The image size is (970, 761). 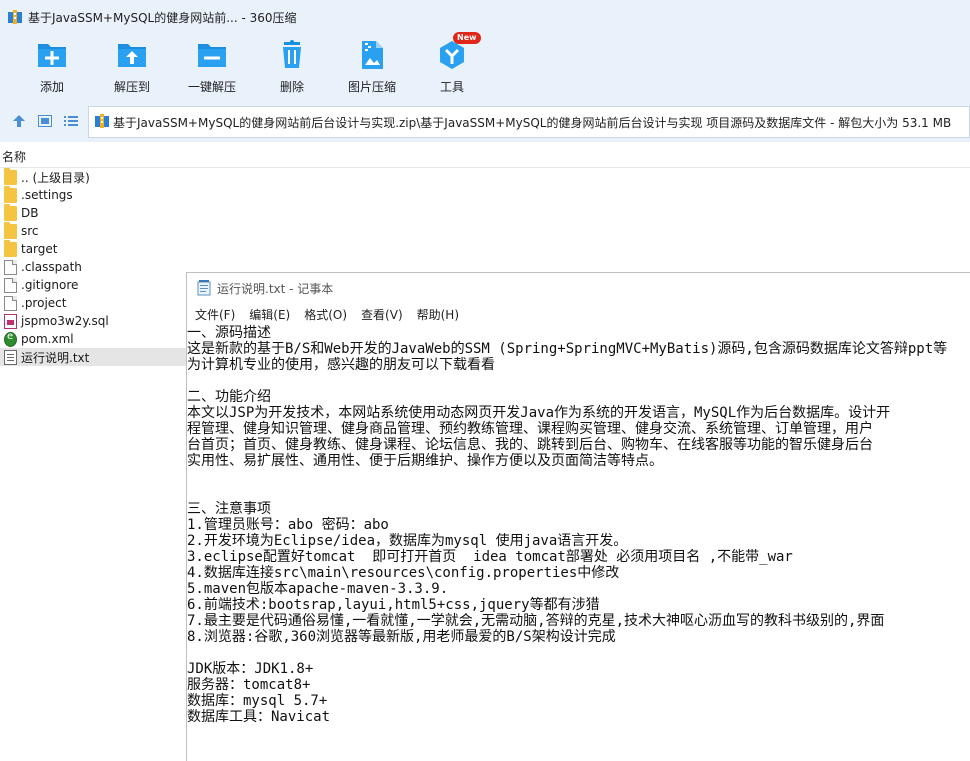 I want to click on column-name-header: 名称, so click(x=14, y=156).